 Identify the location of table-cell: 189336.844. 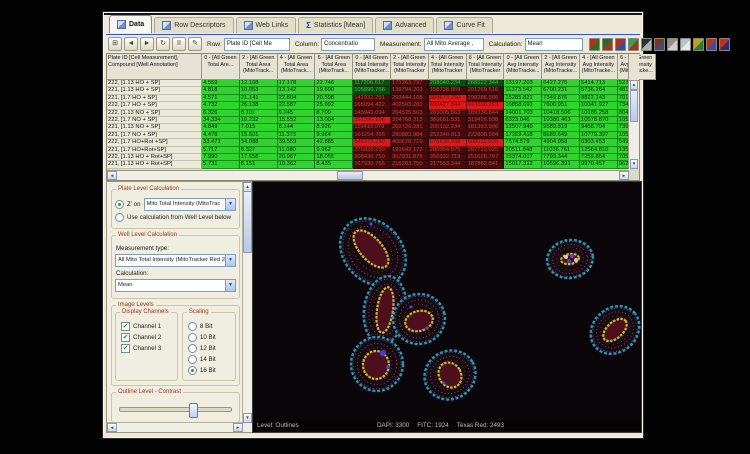
(485, 113).